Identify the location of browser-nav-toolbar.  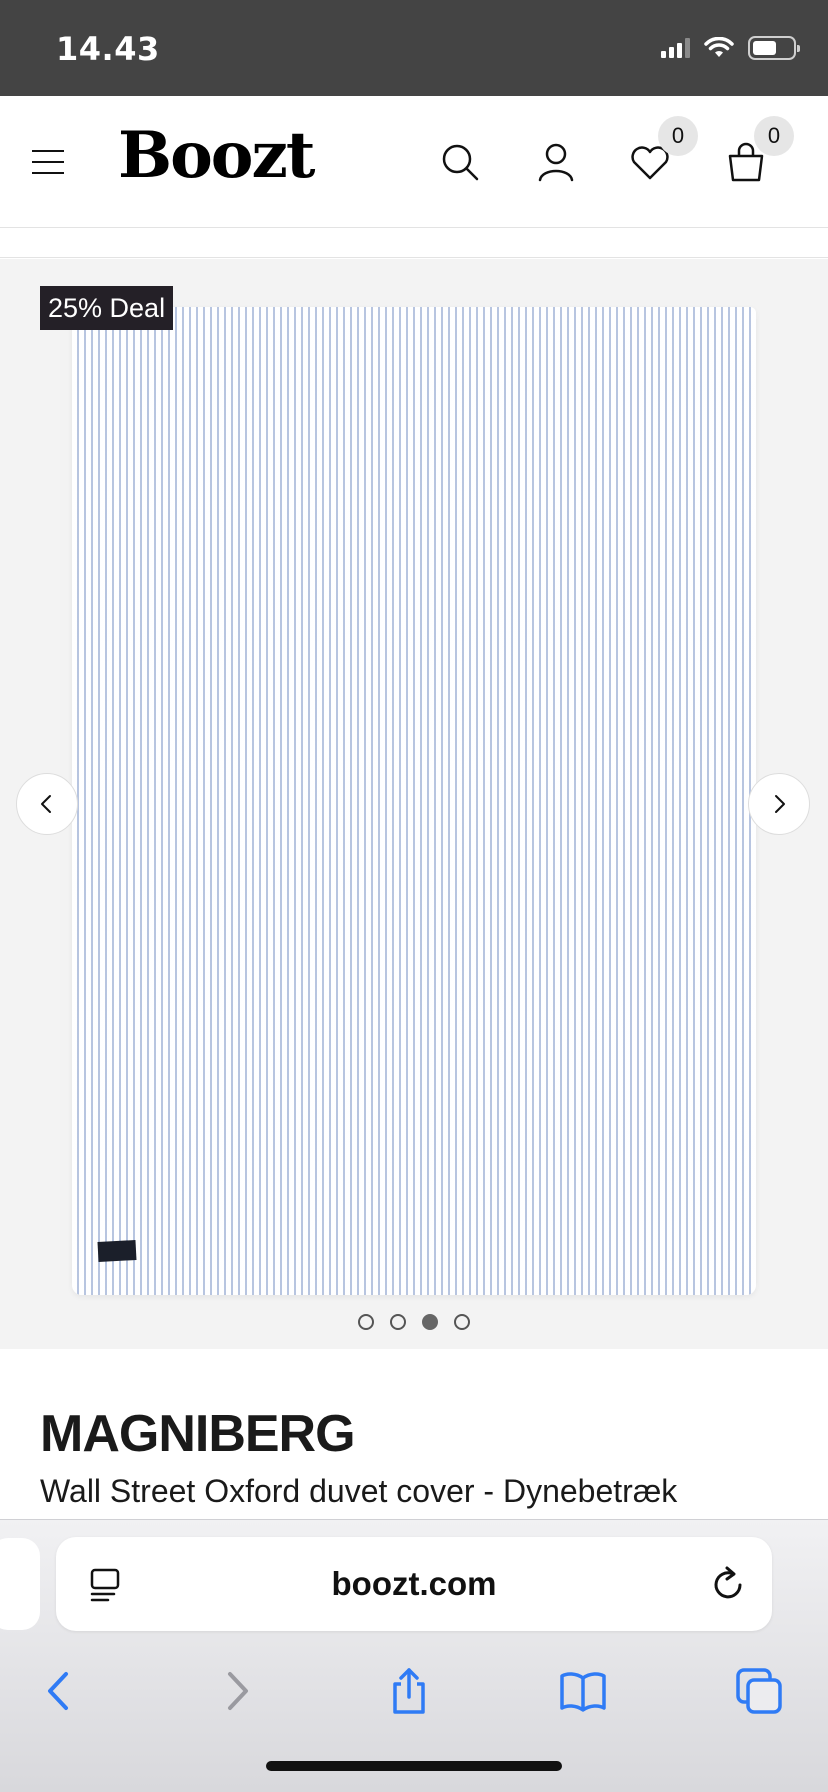
(414, 1690).